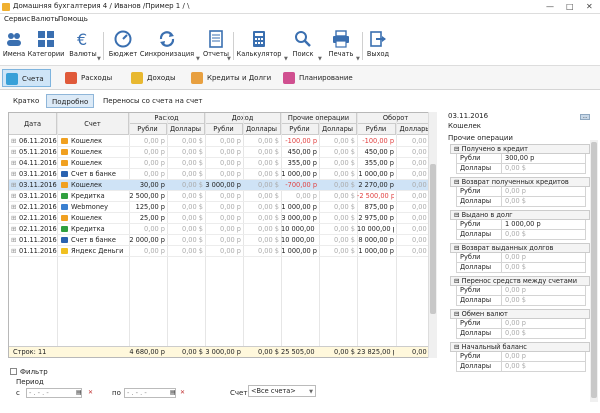 The image size is (600, 413). What do you see at coordinates (376, 129) in the screenshot?
I see `header-turnover-rub: Рубли` at bounding box center [376, 129].